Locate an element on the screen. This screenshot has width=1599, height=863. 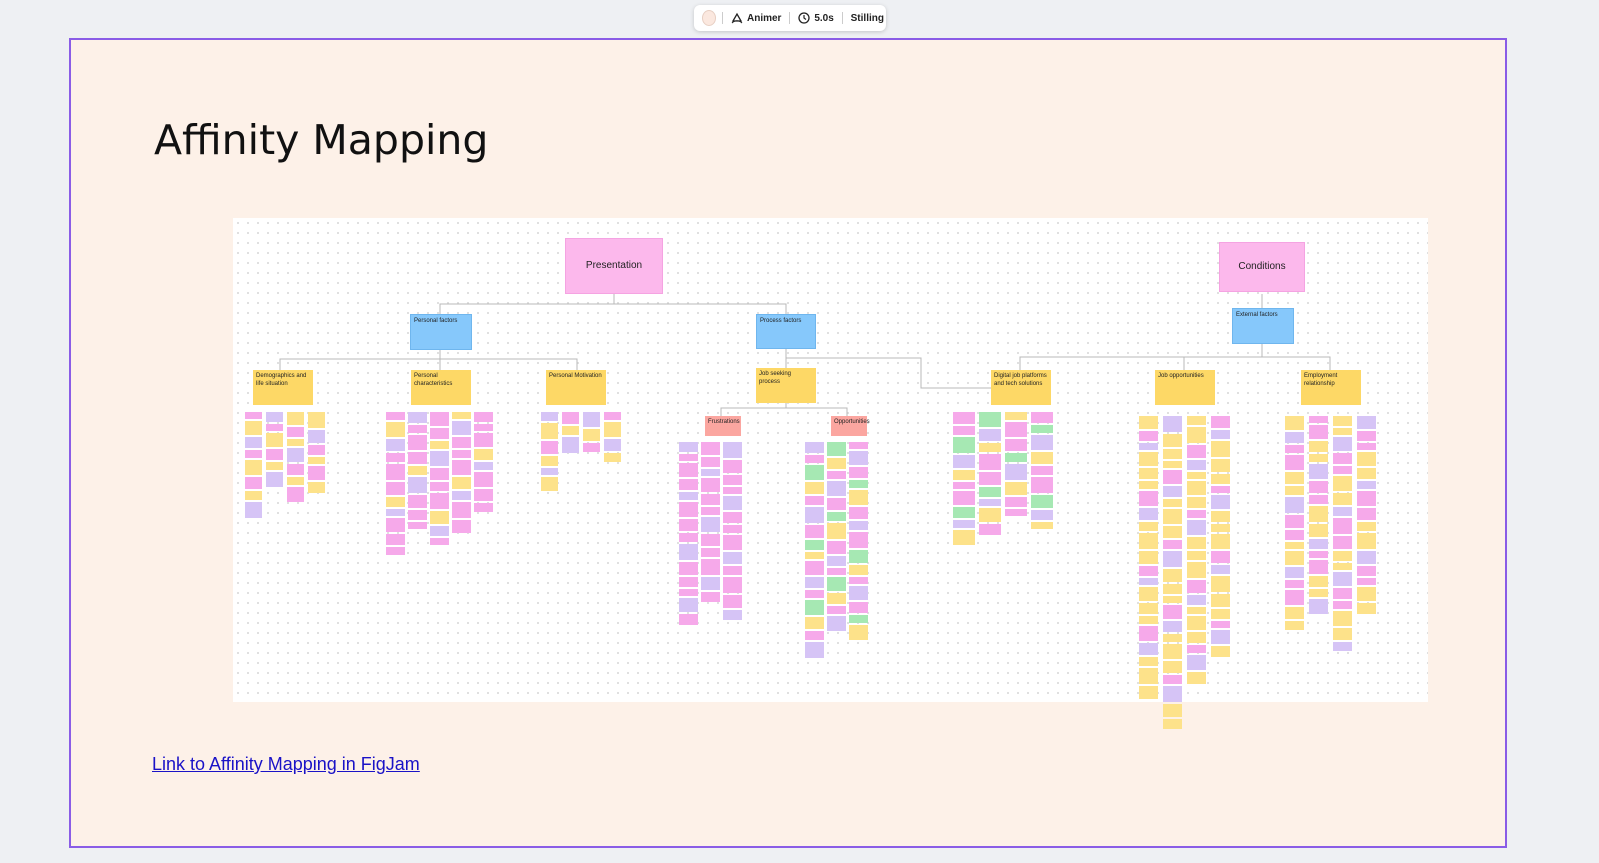
root-node-conditions: Conditions is located at coordinates (1262, 267).